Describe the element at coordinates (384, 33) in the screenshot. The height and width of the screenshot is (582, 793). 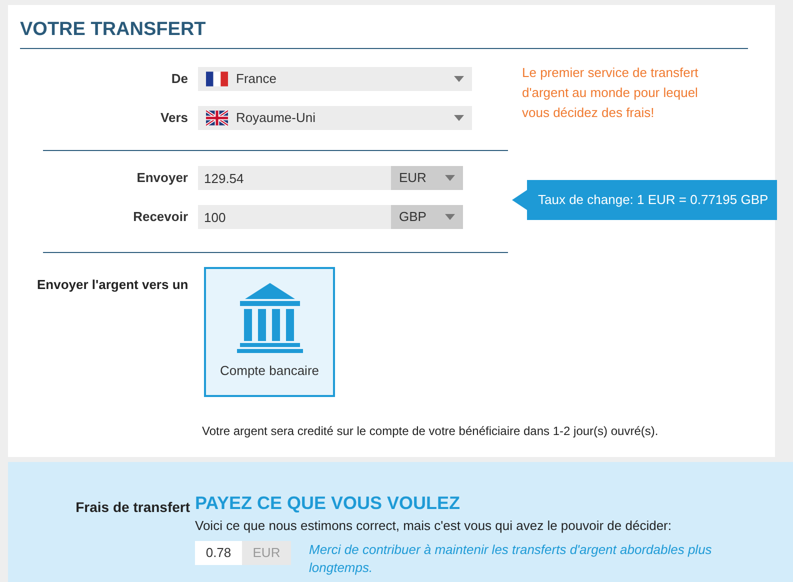
I see `section-title: VOTRE TRANSFERT` at that location.